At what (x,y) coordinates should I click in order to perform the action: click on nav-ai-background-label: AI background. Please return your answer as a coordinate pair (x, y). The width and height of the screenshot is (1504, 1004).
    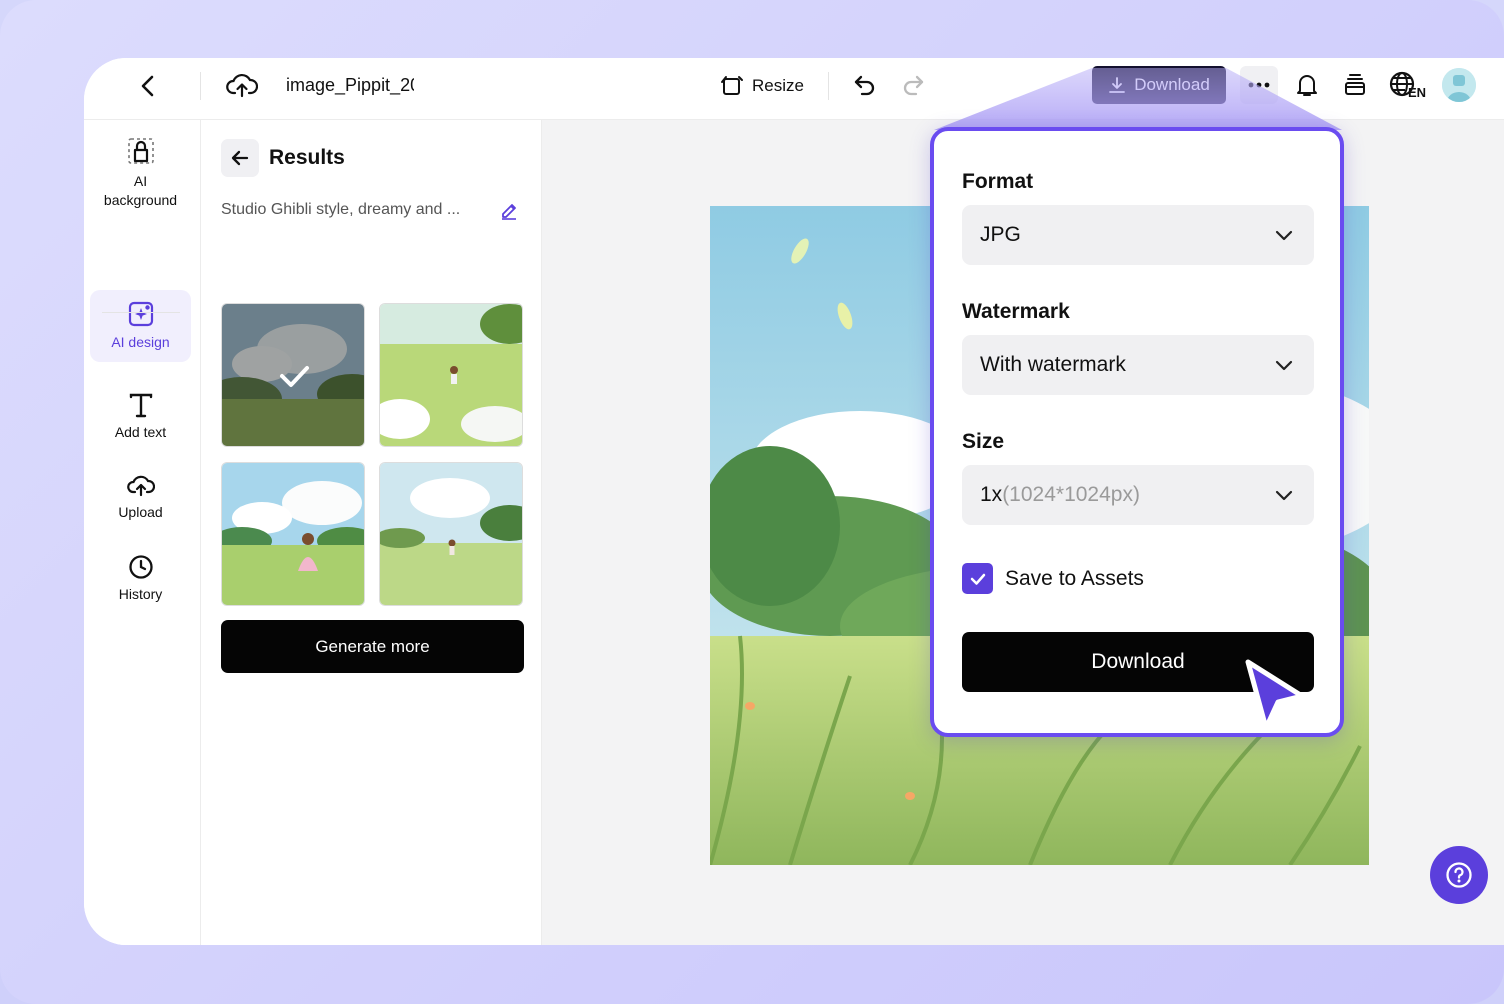
    Looking at the image, I should click on (140, 190).